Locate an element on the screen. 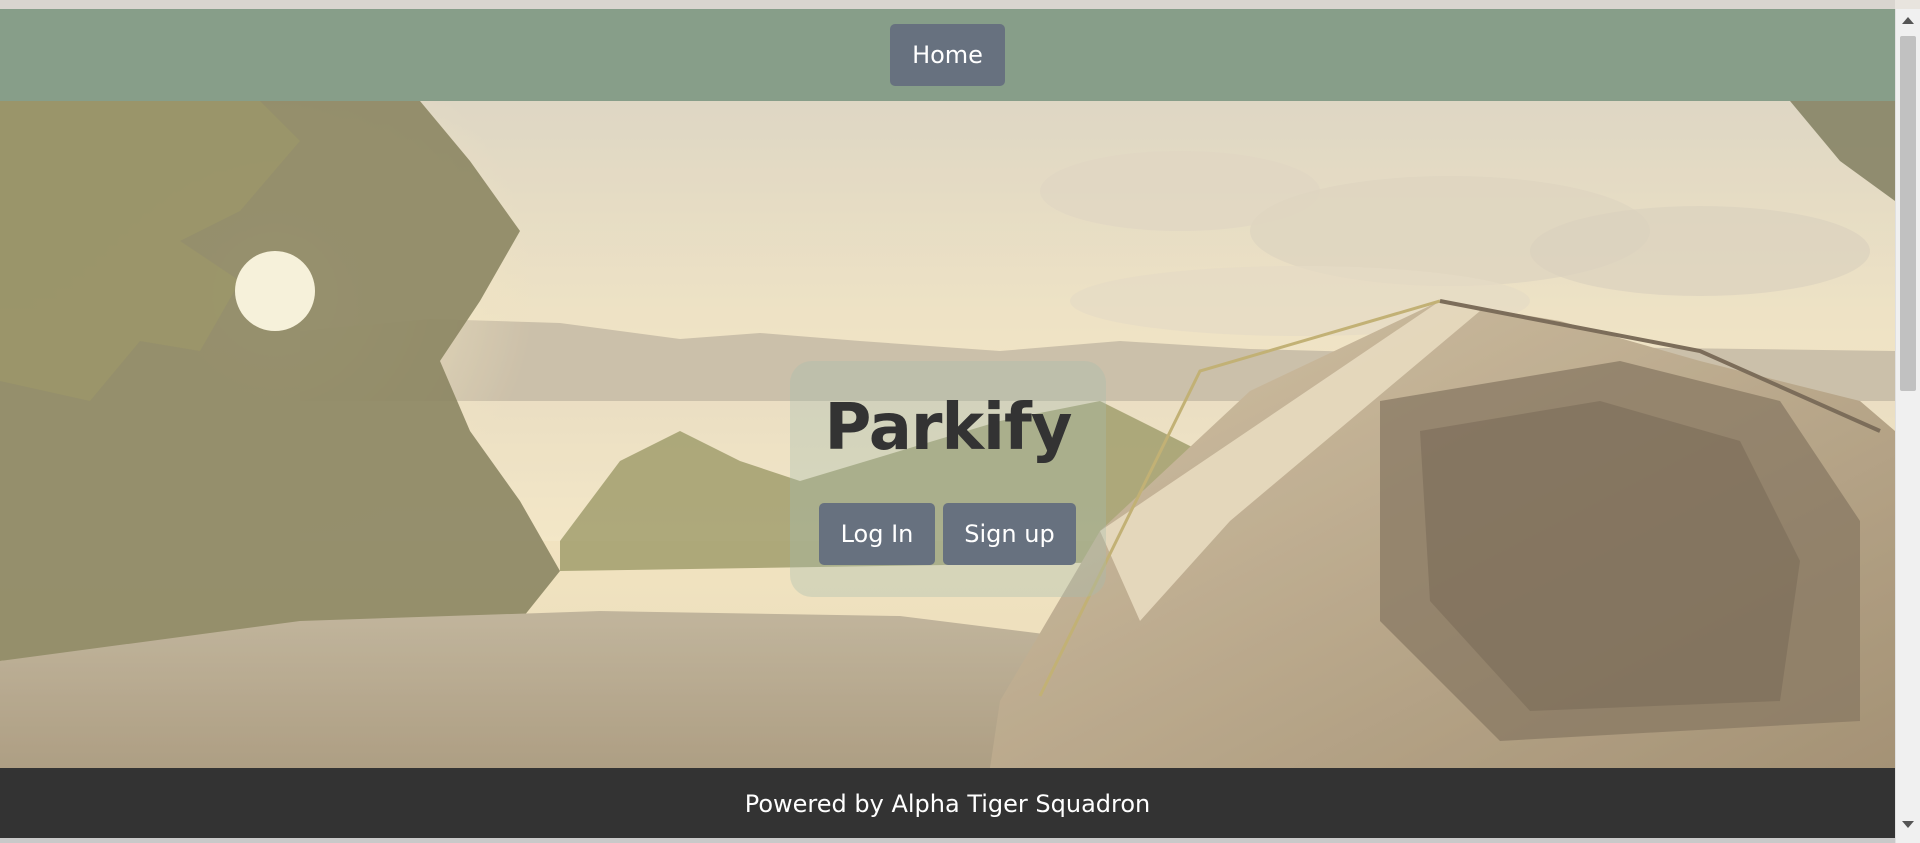  navbar: Home is located at coordinates (947, 55).